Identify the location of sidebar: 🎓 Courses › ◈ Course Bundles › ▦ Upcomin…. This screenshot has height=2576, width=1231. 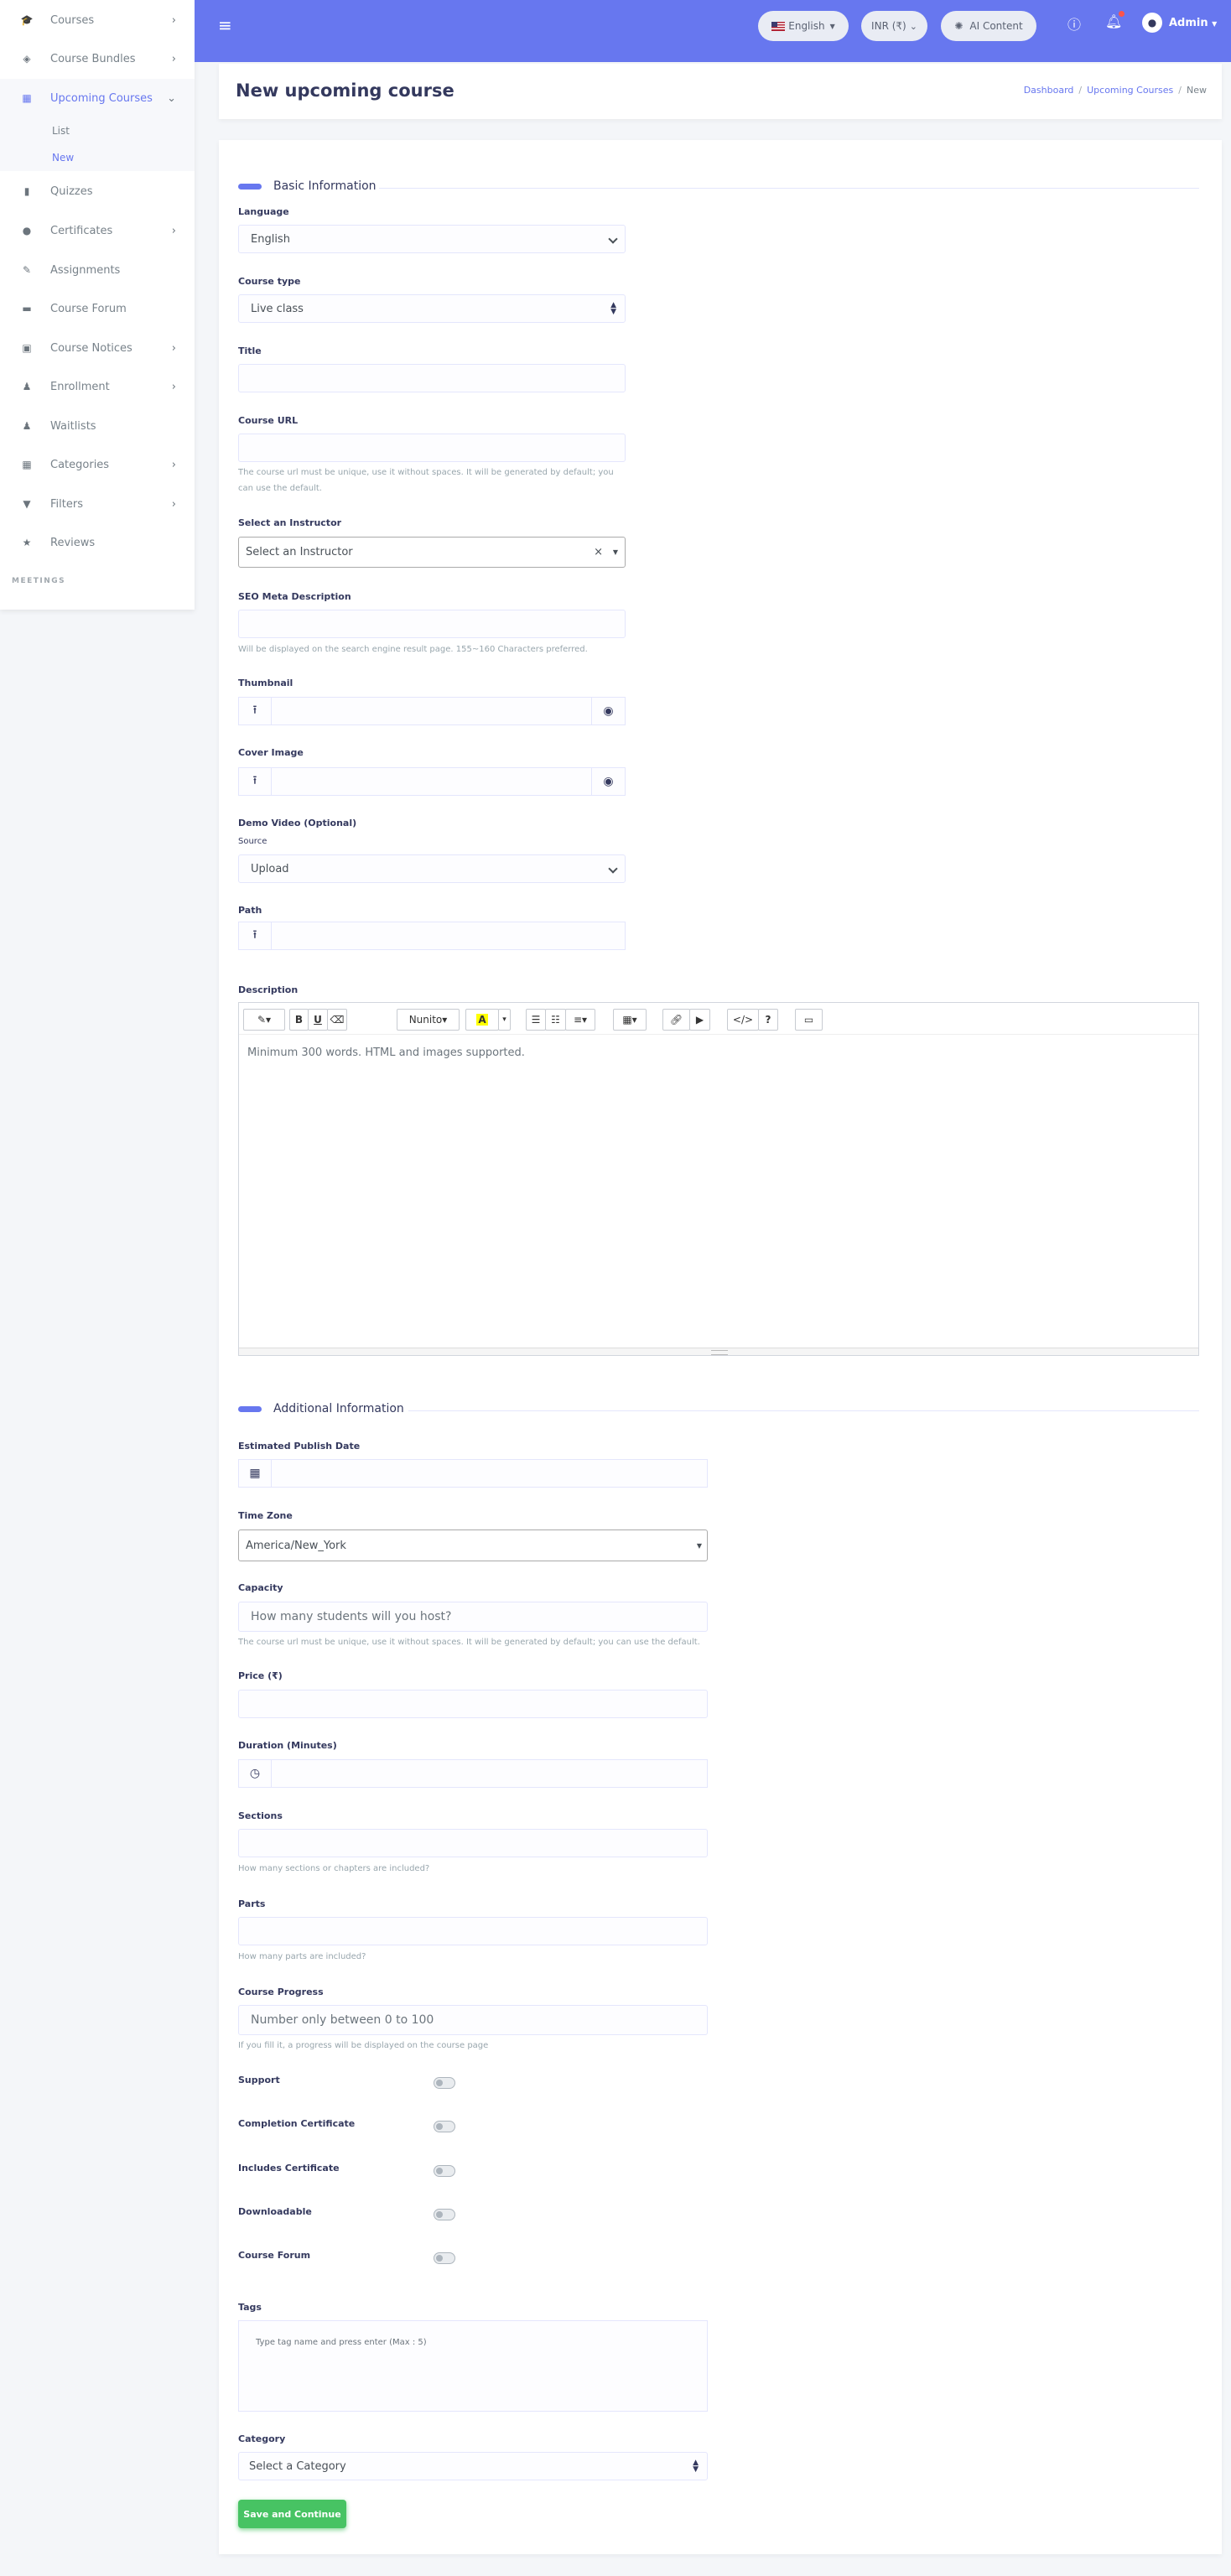
(97, 305).